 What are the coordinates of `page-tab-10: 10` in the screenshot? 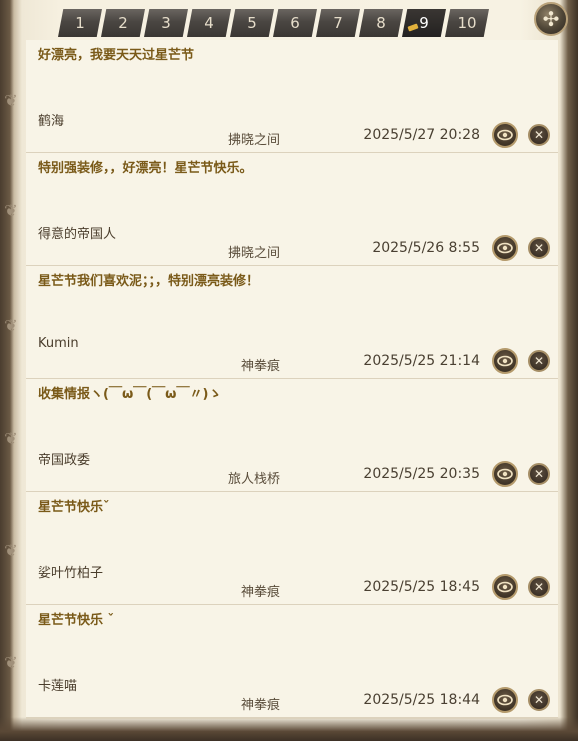 It's located at (467, 23).